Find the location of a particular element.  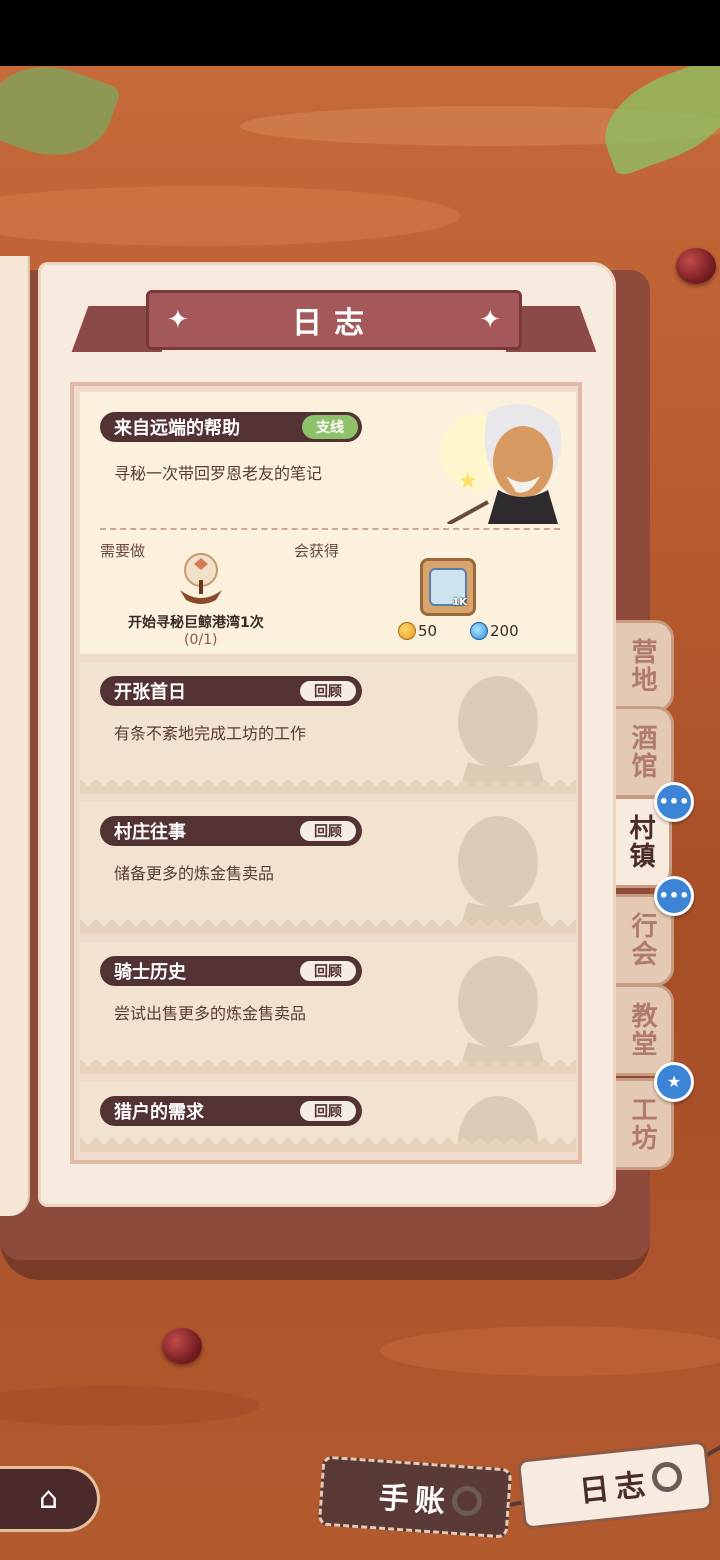

tab-church: 教堂 is located at coordinates (644, 1030).